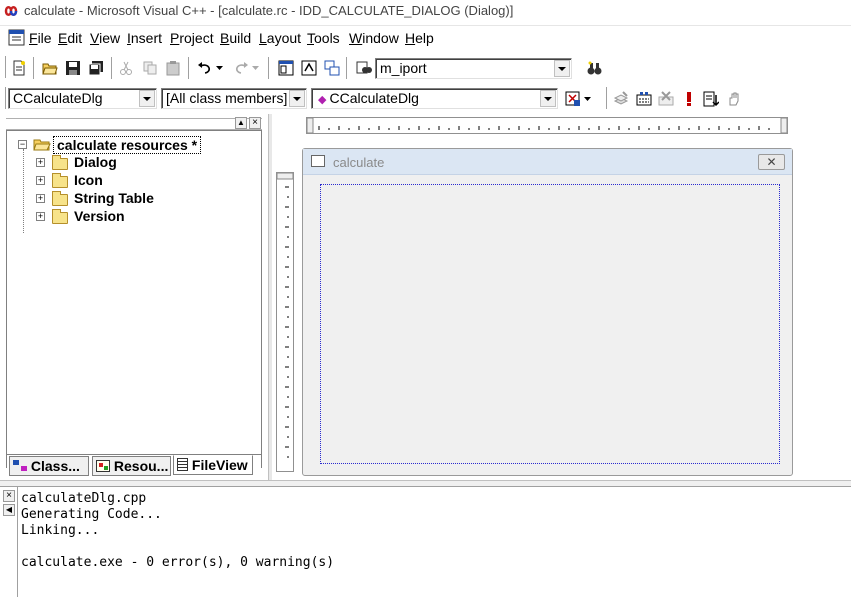 Image resolution: width=851 pixels, height=597 pixels. Describe the element at coordinates (114, 199) in the screenshot. I see `tree-node-string-table: String Table` at that location.